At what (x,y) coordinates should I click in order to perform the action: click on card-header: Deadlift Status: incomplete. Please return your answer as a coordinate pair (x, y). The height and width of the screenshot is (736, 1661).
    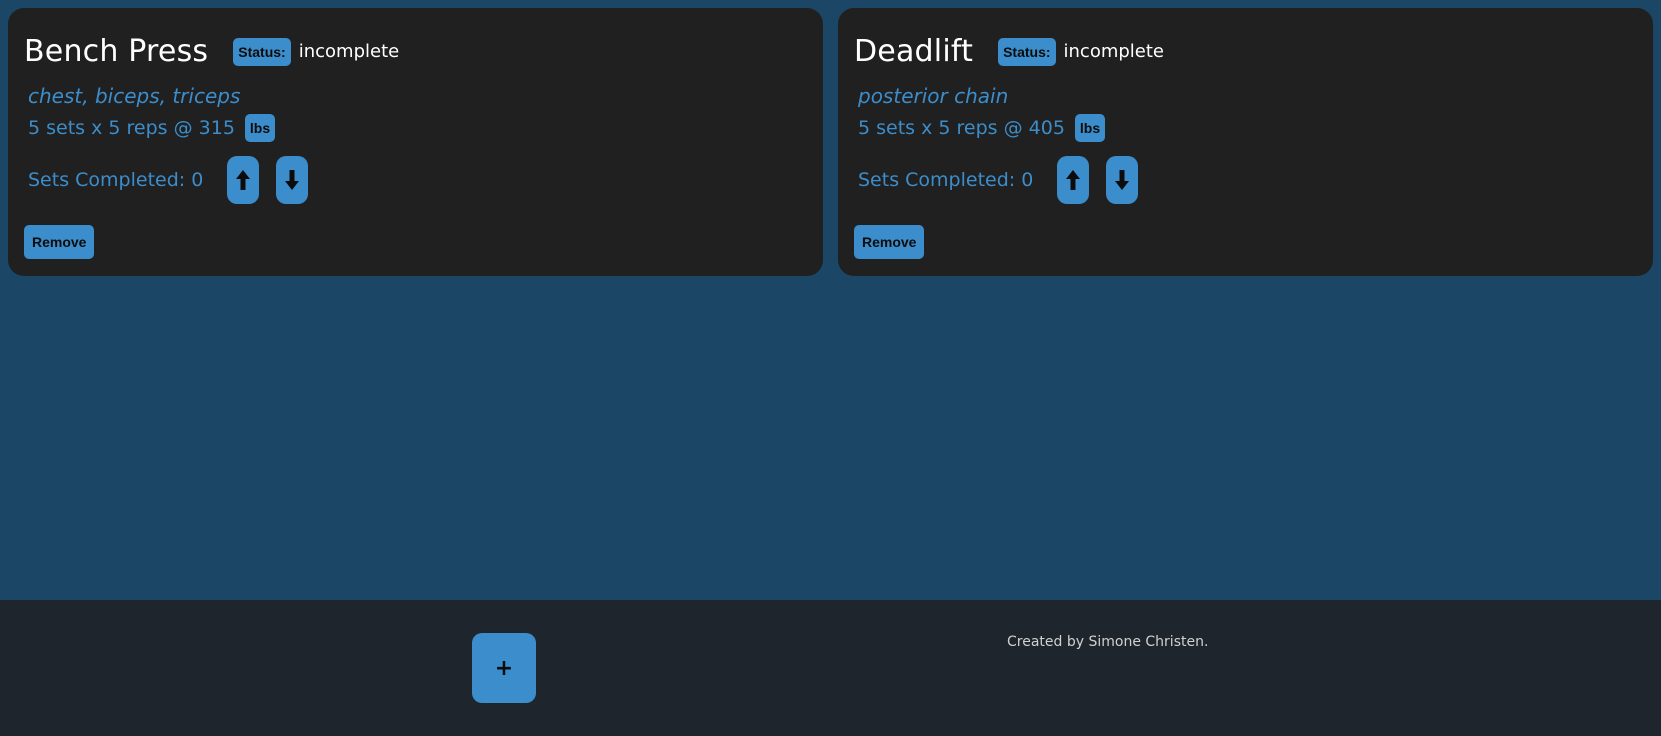
    Looking at the image, I should click on (1009, 52).